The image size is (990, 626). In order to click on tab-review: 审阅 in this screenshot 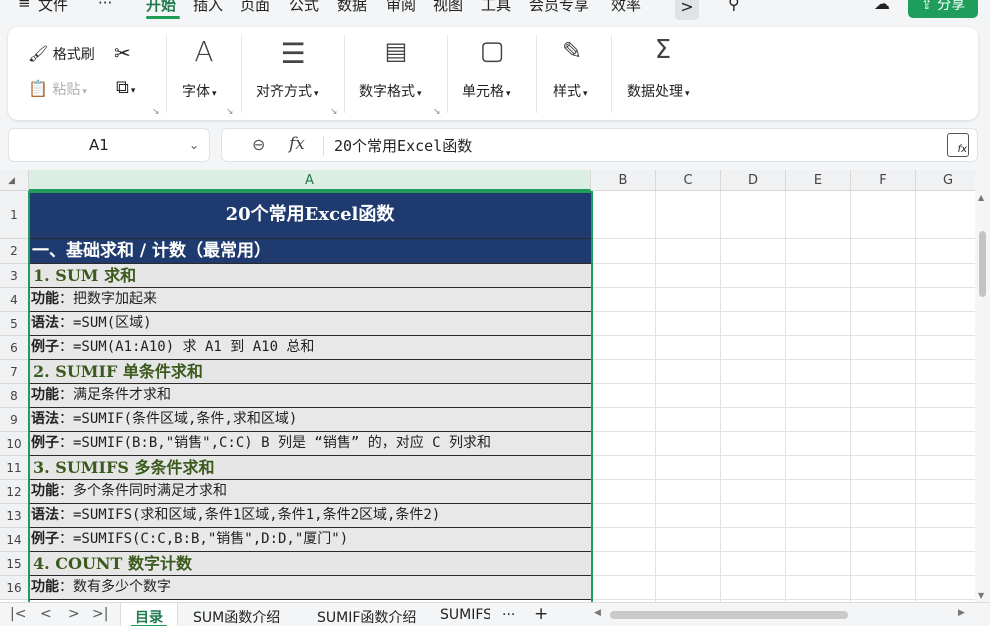, I will do `click(401, 7)`.